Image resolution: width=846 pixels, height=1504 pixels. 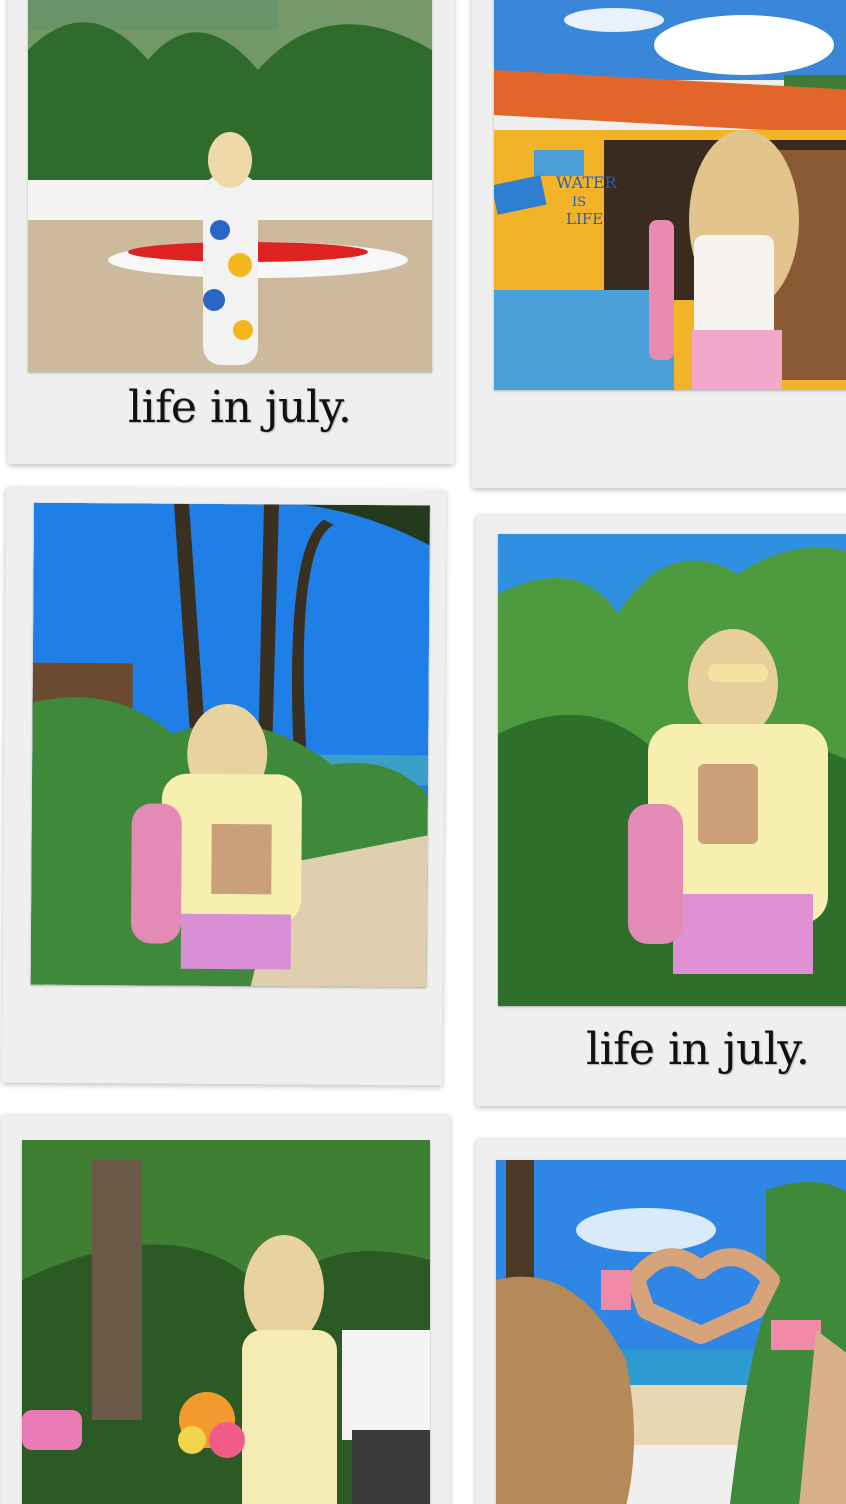 What do you see at coordinates (584, 219) in the screenshot?
I see `sign-life: LIFE` at bounding box center [584, 219].